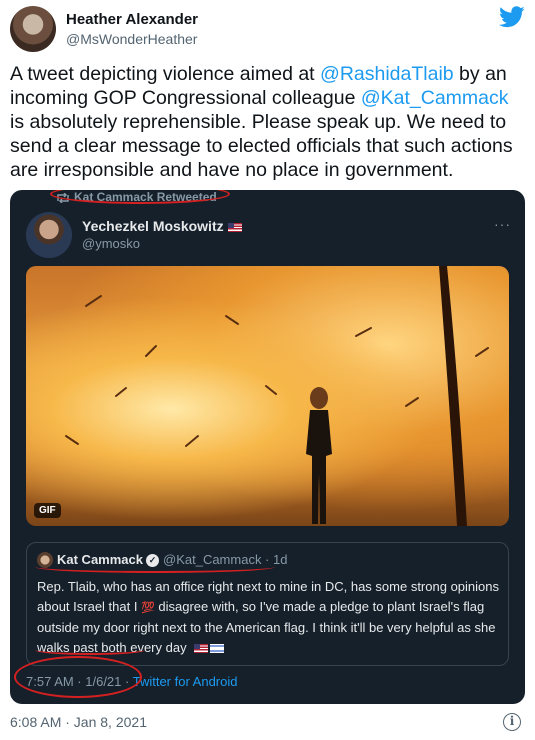 This screenshot has height=740, width=535. What do you see at coordinates (153, 226) in the screenshot?
I see `embedded-author-name-text: Yechezkel Moskowitz` at bounding box center [153, 226].